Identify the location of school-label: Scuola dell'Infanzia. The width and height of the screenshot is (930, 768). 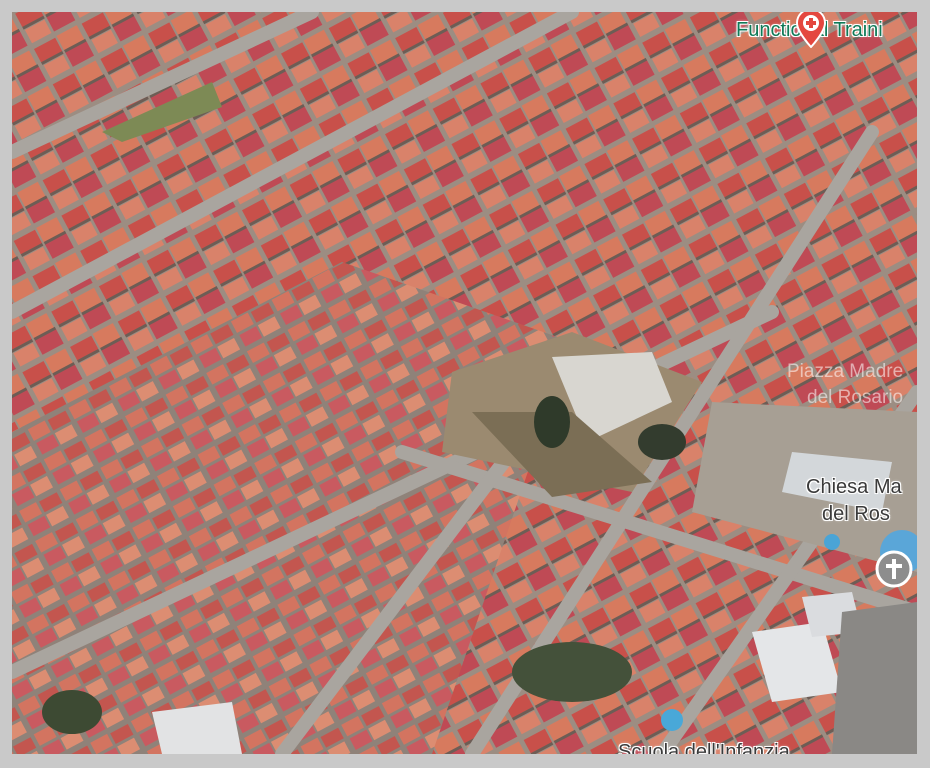
(704, 748).